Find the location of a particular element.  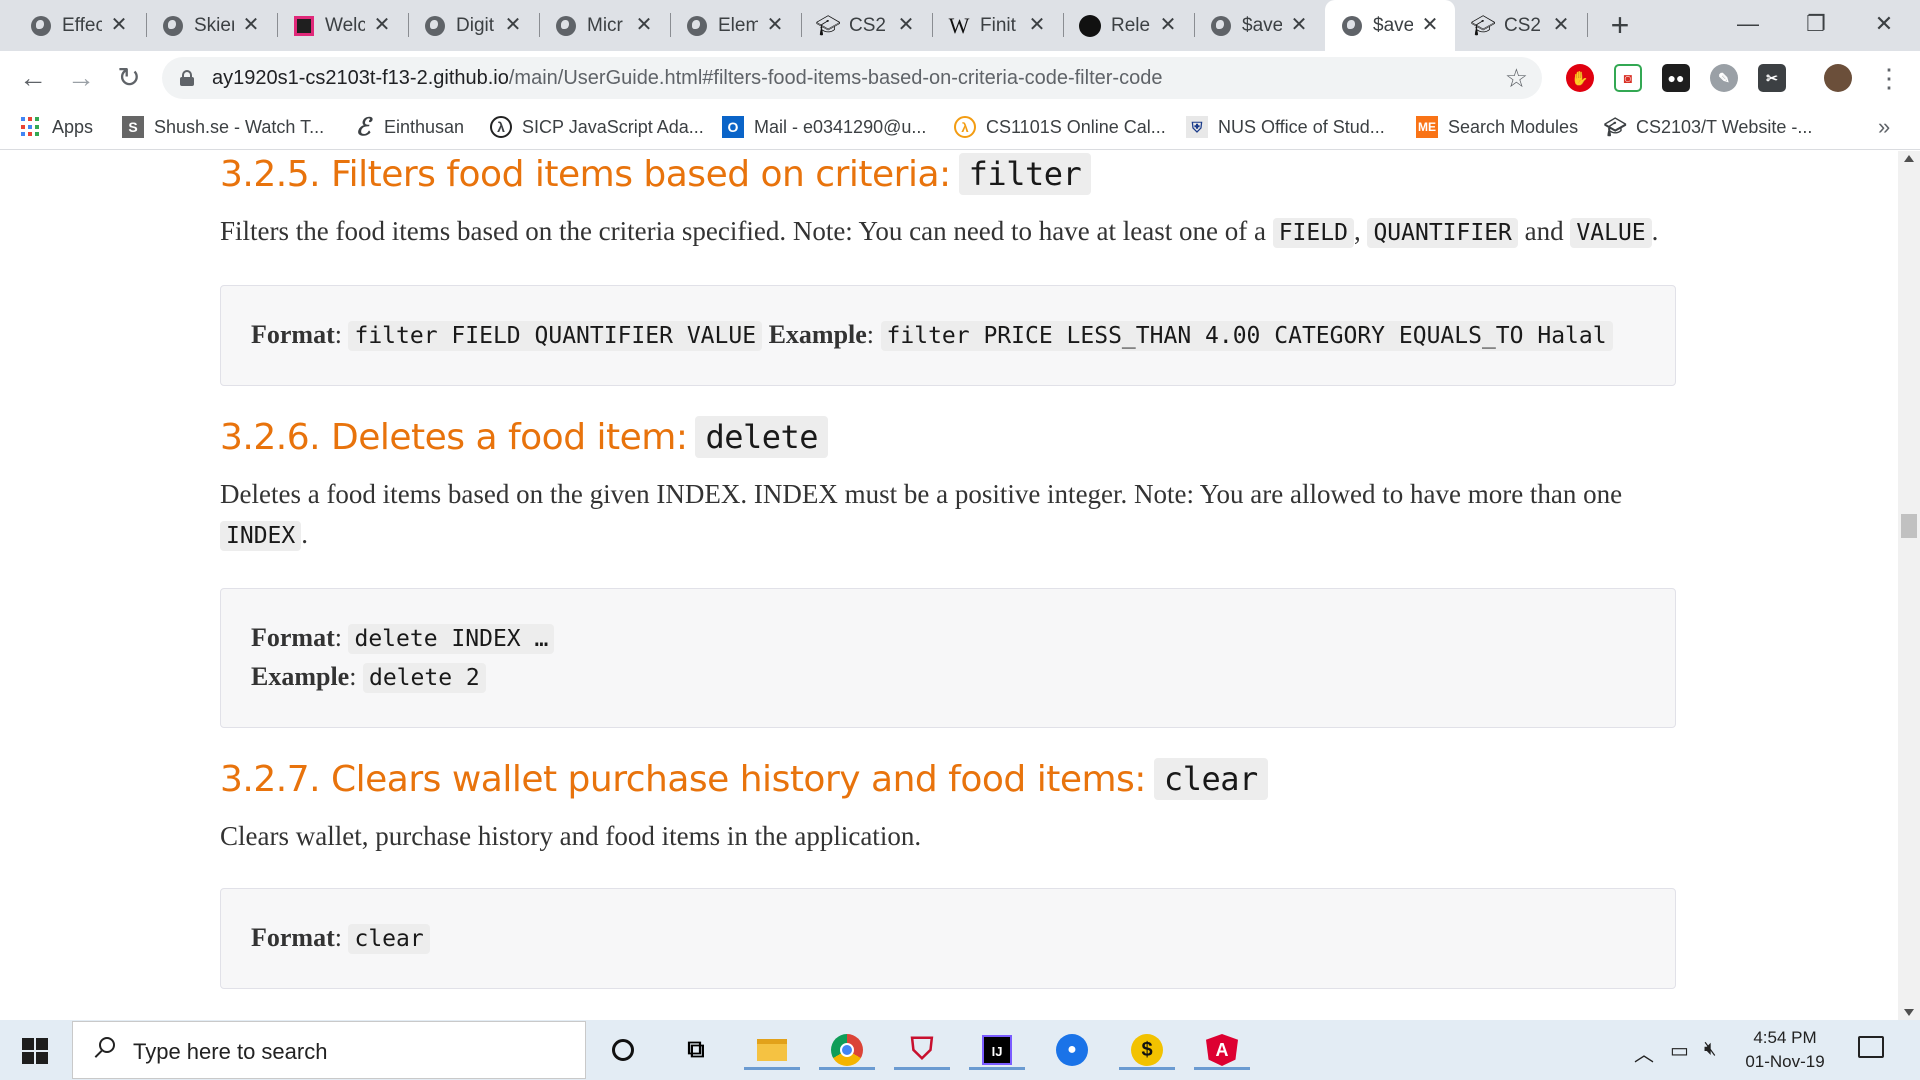

windows-start-button is located at coordinates (35, 1051).